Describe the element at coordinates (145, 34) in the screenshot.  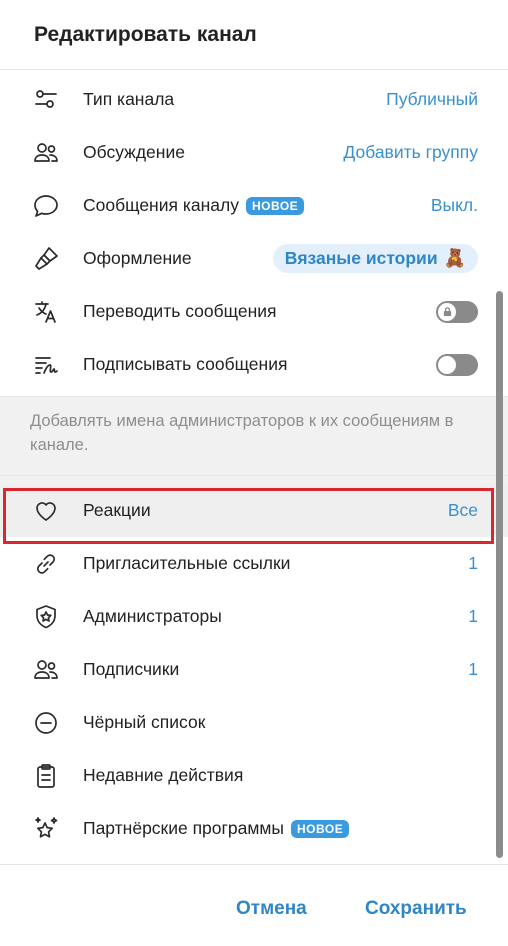
I see `dialog-title: Редактировать канал` at that location.